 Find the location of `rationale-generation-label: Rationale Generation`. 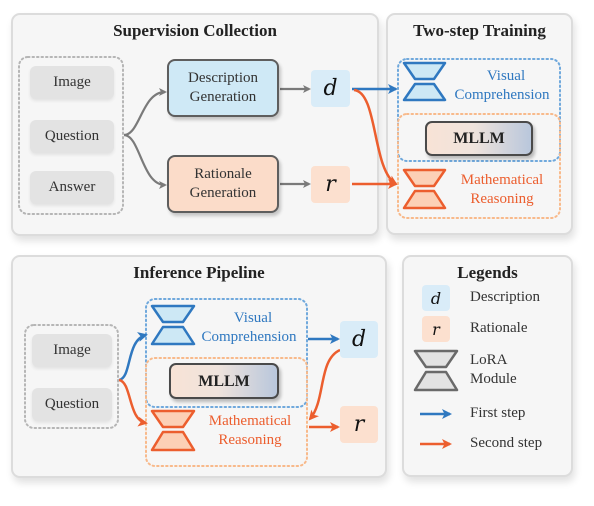

rationale-generation-label: Rationale Generation is located at coordinates (223, 183).